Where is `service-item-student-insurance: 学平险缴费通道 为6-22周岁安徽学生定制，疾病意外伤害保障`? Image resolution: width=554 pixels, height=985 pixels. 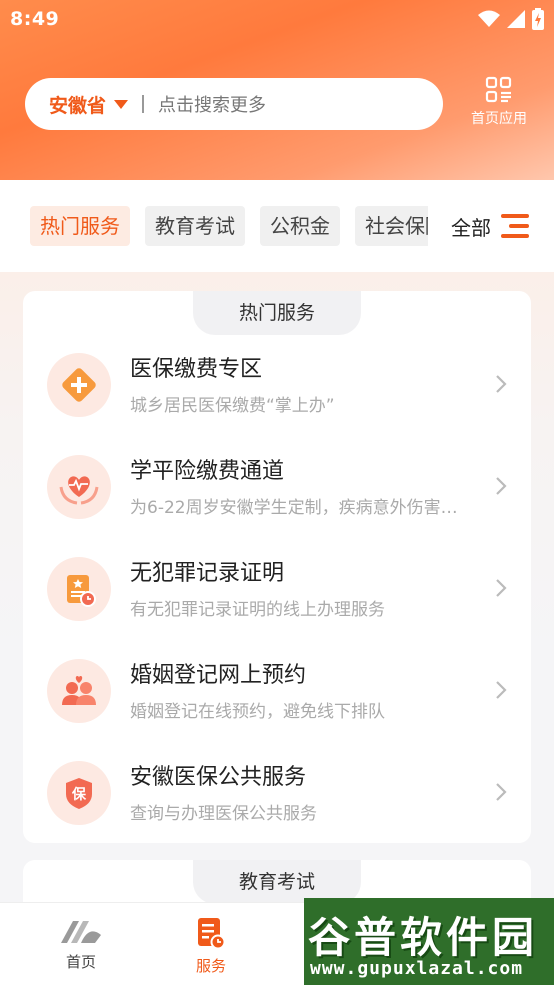
service-item-student-insurance: 学平险缴费通道 为6-22周岁安徽学生定制，疾病意外伤害保障 is located at coordinates (277, 487).